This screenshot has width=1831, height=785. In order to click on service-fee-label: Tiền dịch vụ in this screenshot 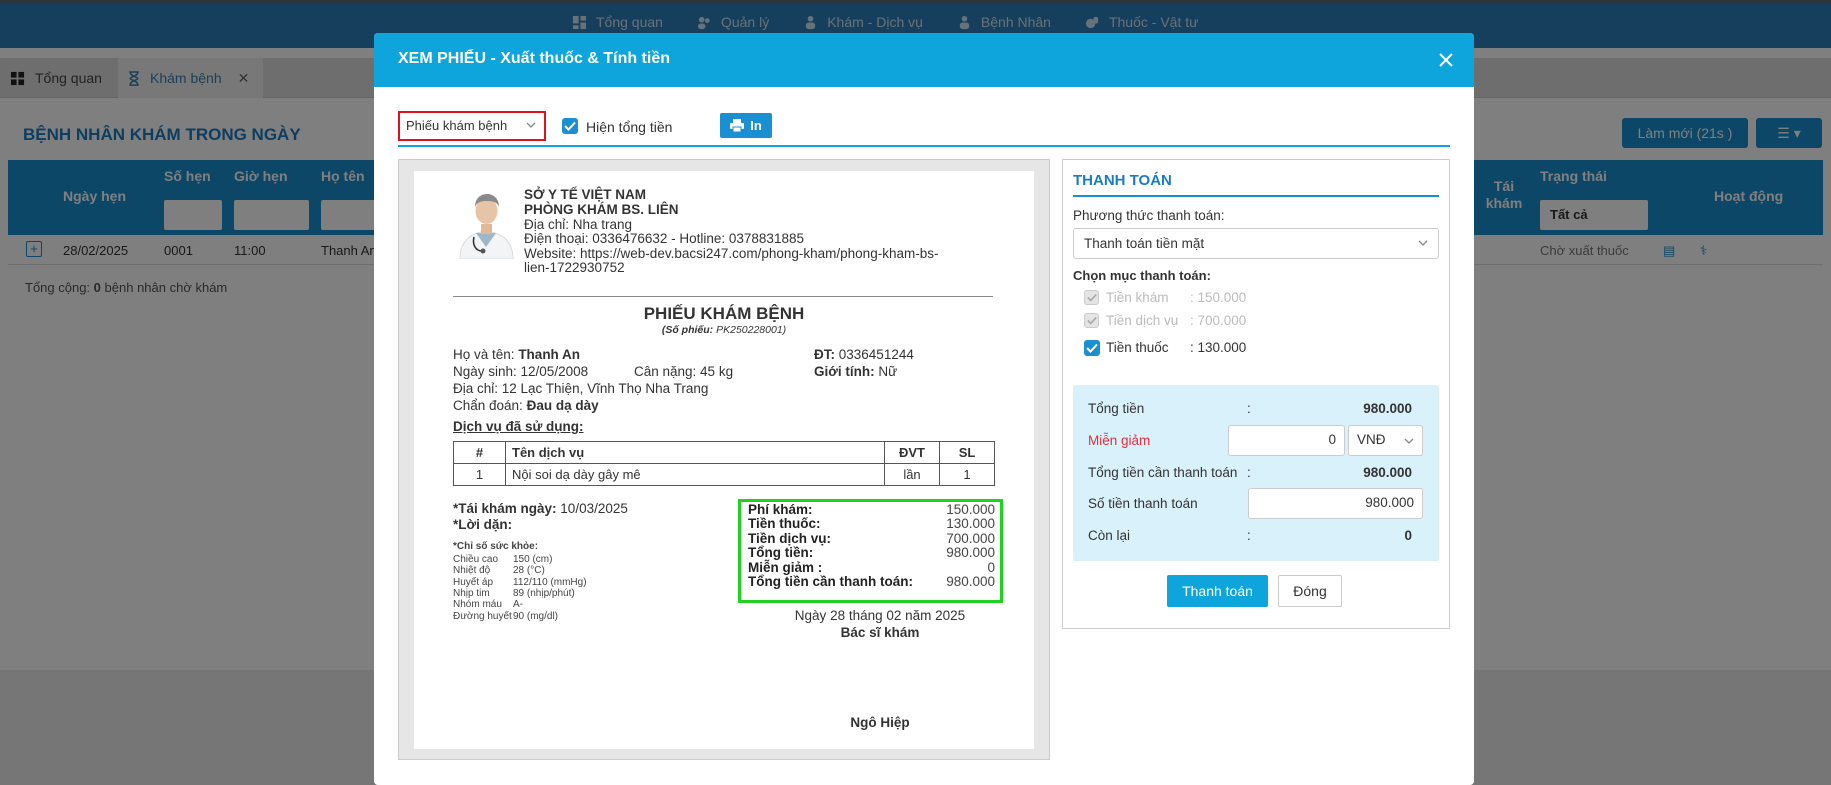, I will do `click(1142, 320)`.